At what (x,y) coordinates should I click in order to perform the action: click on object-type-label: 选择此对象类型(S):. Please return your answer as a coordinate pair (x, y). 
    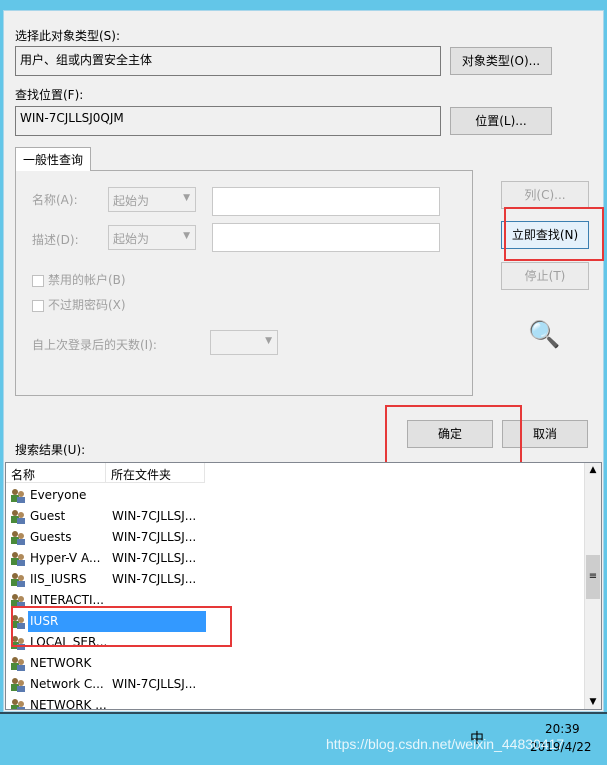
    Looking at the image, I should click on (68, 36).